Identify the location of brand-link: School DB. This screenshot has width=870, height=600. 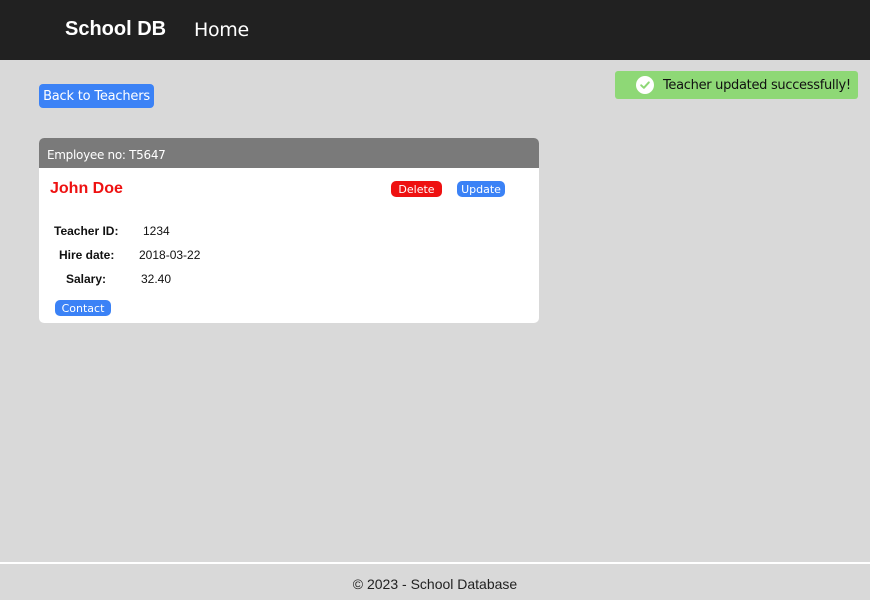
(115, 29).